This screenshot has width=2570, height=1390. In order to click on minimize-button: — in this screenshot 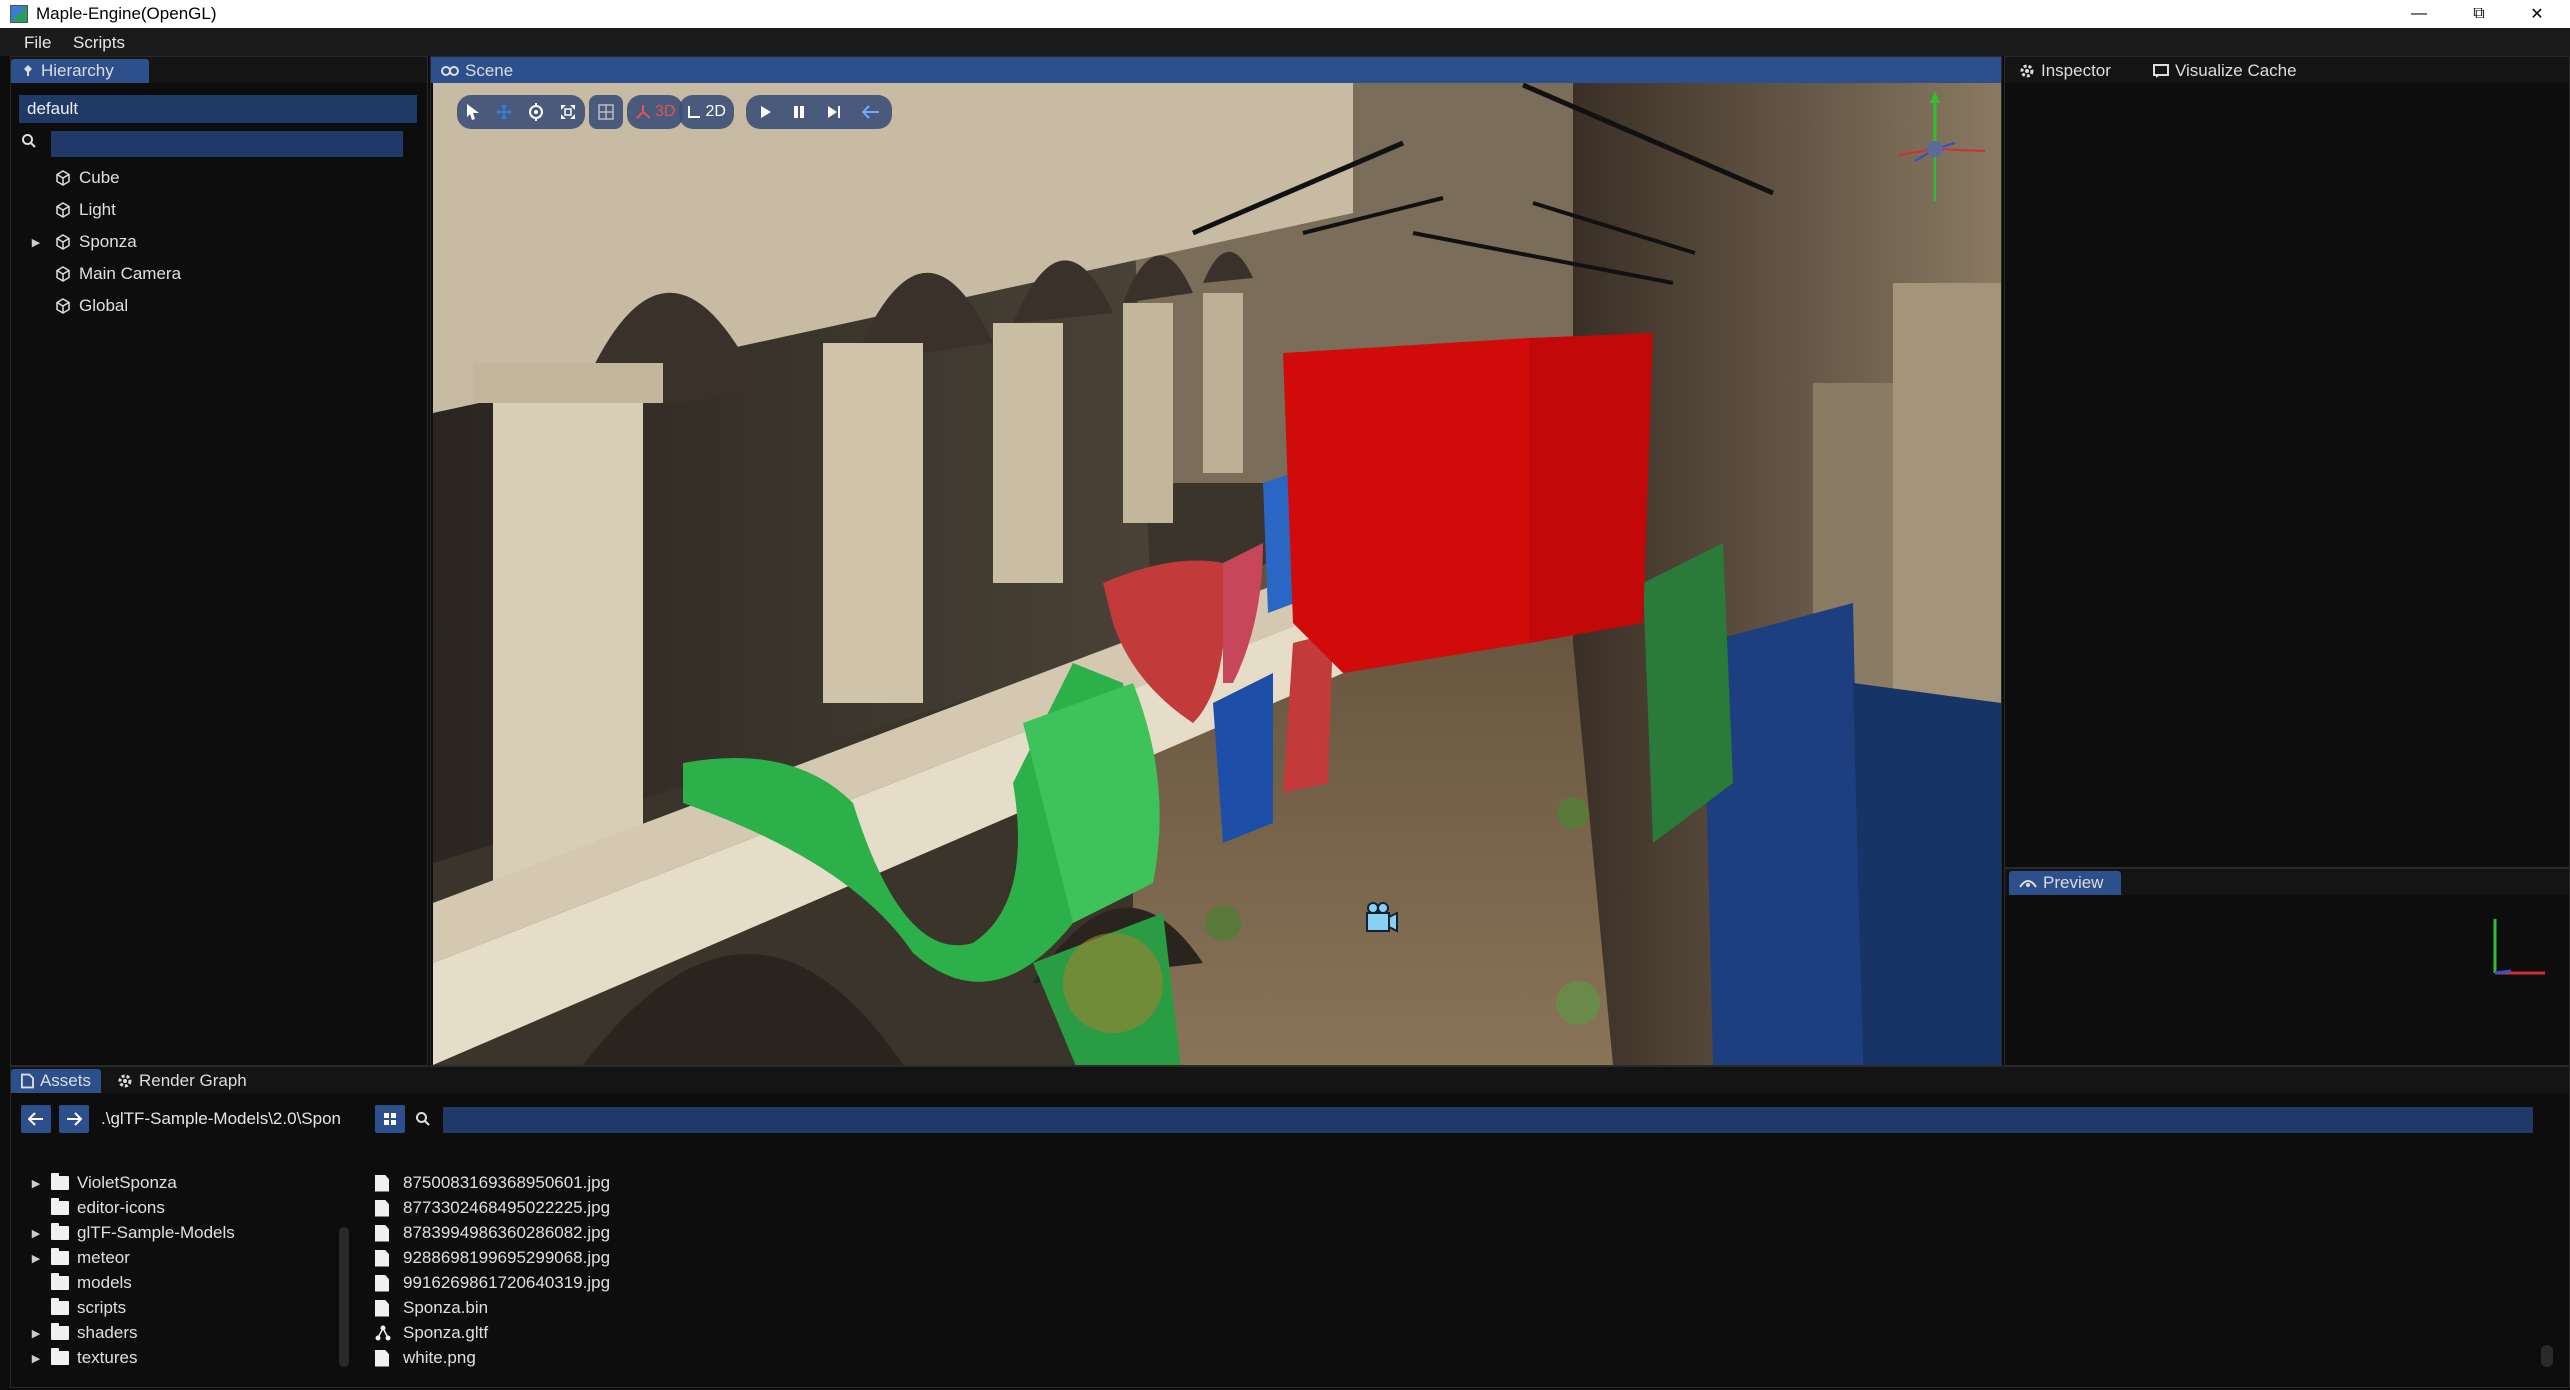, I will do `click(2419, 14)`.